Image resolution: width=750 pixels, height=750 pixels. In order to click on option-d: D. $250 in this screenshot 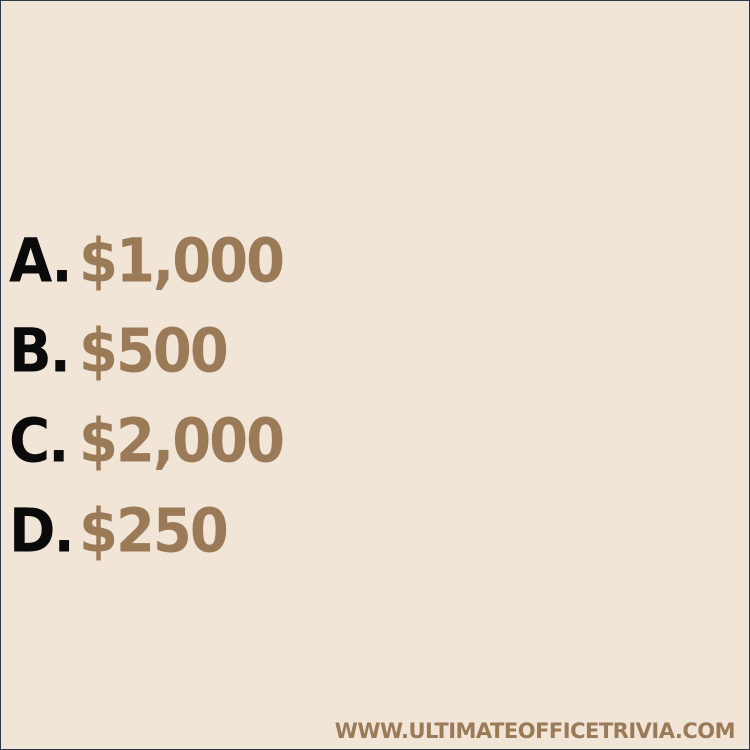, I will do `click(146, 532)`.